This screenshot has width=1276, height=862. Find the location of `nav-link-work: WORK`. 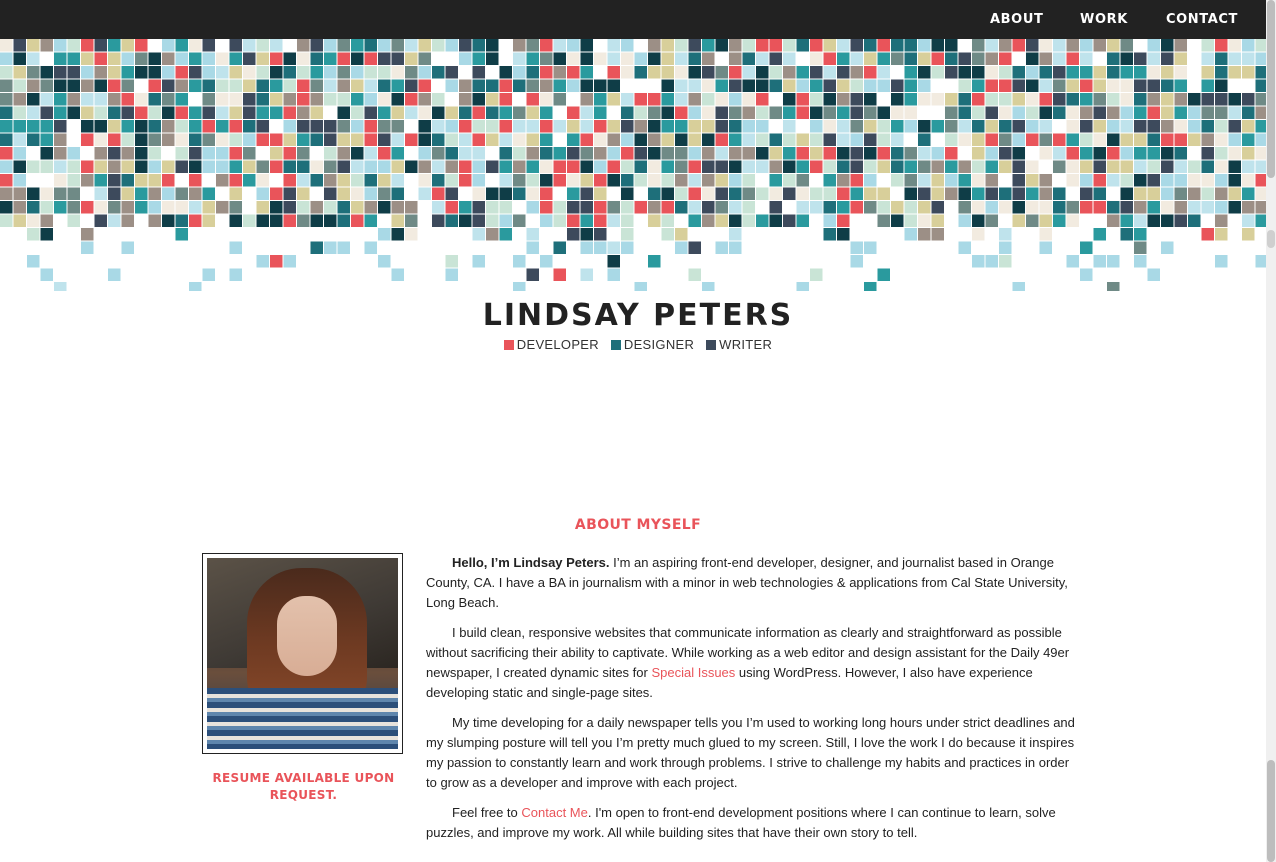

nav-link-work: WORK is located at coordinates (1104, 19).